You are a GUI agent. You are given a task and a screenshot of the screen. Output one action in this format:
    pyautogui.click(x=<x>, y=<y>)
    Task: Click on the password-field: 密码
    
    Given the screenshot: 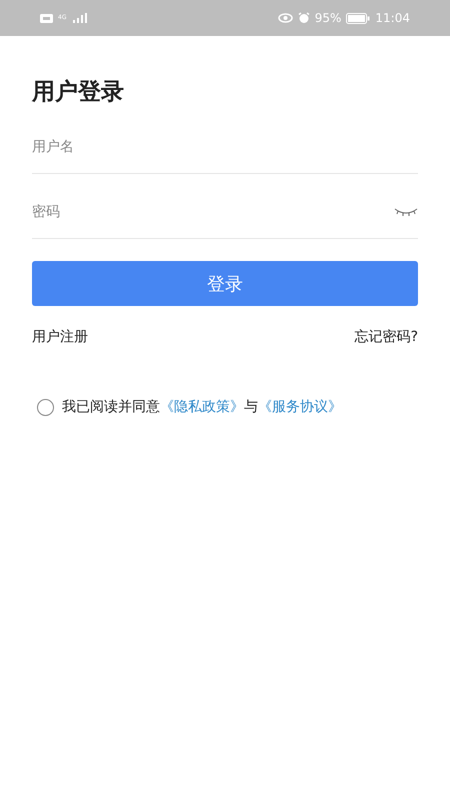 What is the action you would take?
    pyautogui.click(x=213, y=212)
    